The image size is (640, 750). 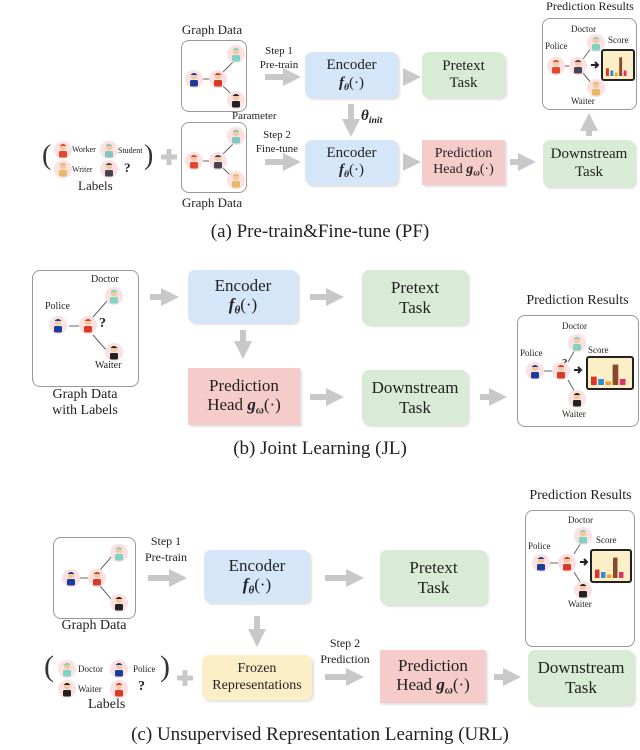 I want to click on prediction-results-box-jl: Doctor Police Waiter Score ?, so click(x=578, y=371).